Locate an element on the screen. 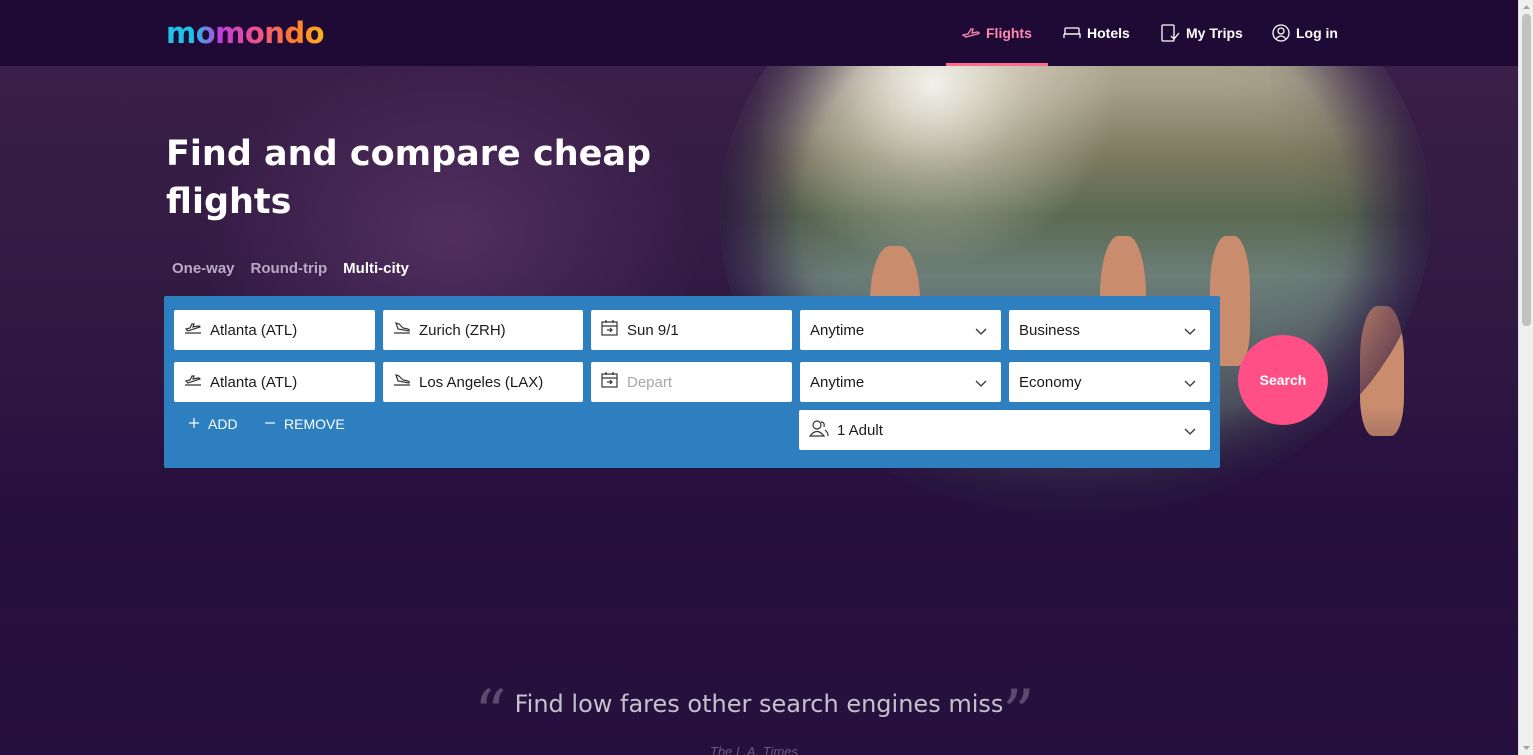  add-flight-button: ADD is located at coordinates (213, 424).